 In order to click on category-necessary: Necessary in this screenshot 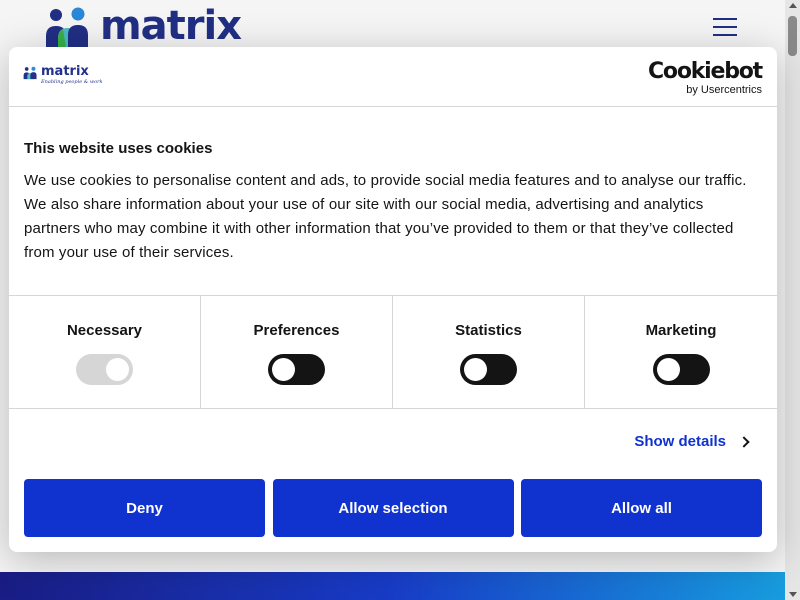, I will do `click(105, 352)`.